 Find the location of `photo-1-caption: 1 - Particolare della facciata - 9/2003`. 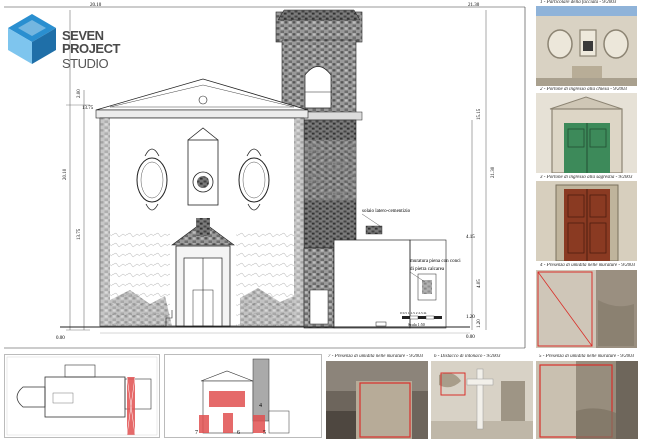

photo-1-caption: 1 - Particolare della facciata - 9/2003 is located at coordinates (578, 2).